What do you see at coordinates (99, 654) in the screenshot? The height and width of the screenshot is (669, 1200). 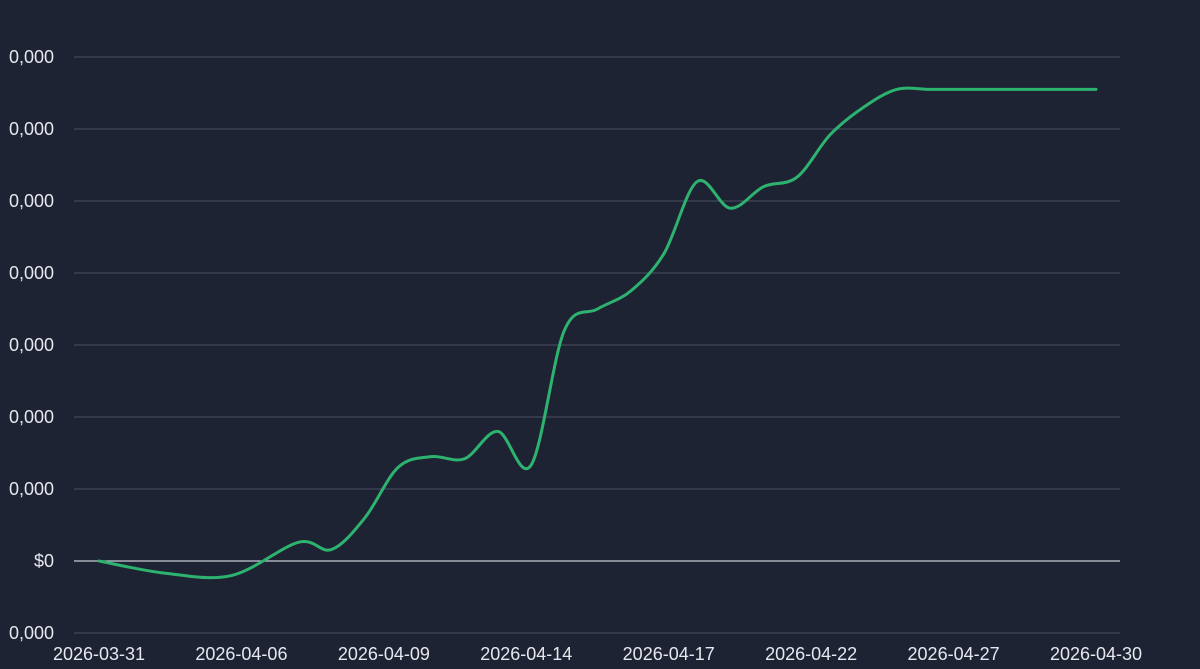 I see `x-tick-label: 2026-03-31` at bounding box center [99, 654].